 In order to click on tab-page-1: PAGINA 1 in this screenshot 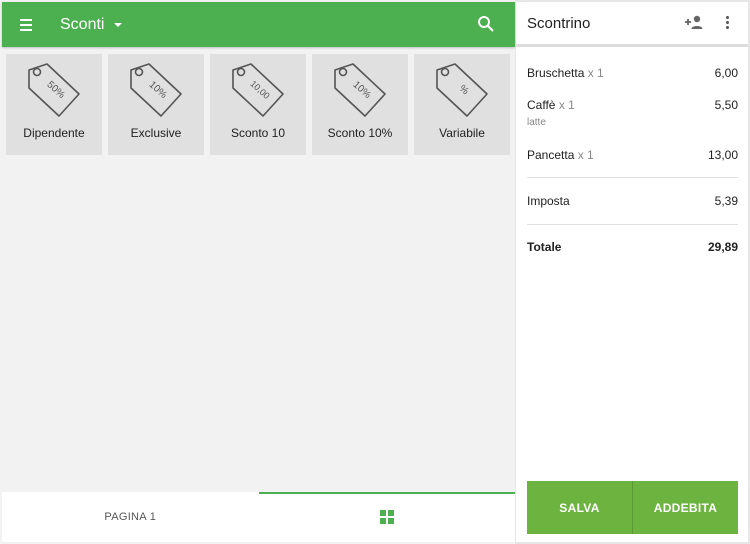, I will do `click(130, 517)`.